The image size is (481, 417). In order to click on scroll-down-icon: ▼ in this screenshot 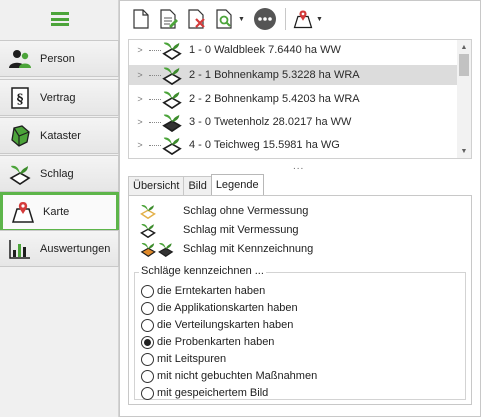, I will do `click(464, 151)`.